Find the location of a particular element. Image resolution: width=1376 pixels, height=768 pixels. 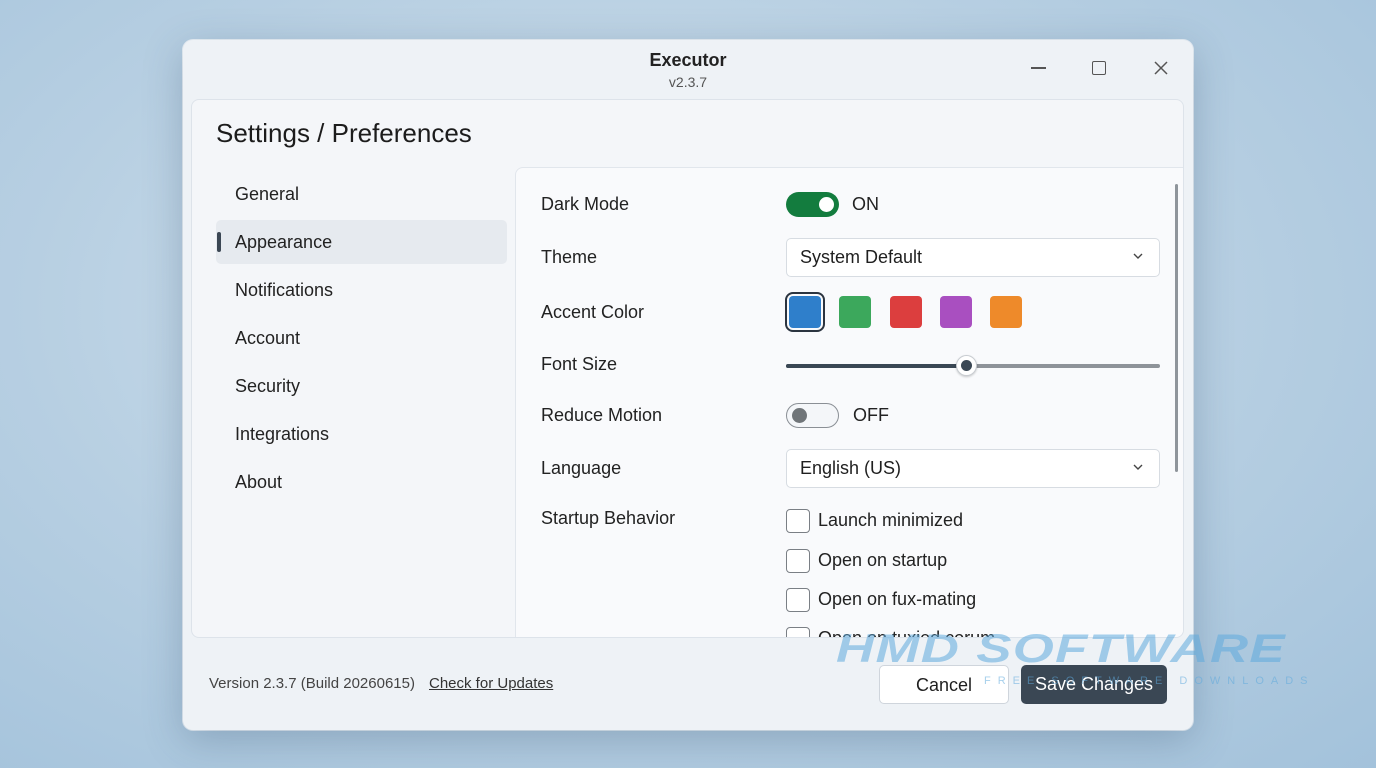

maximize-button is located at coordinates (1099, 68).